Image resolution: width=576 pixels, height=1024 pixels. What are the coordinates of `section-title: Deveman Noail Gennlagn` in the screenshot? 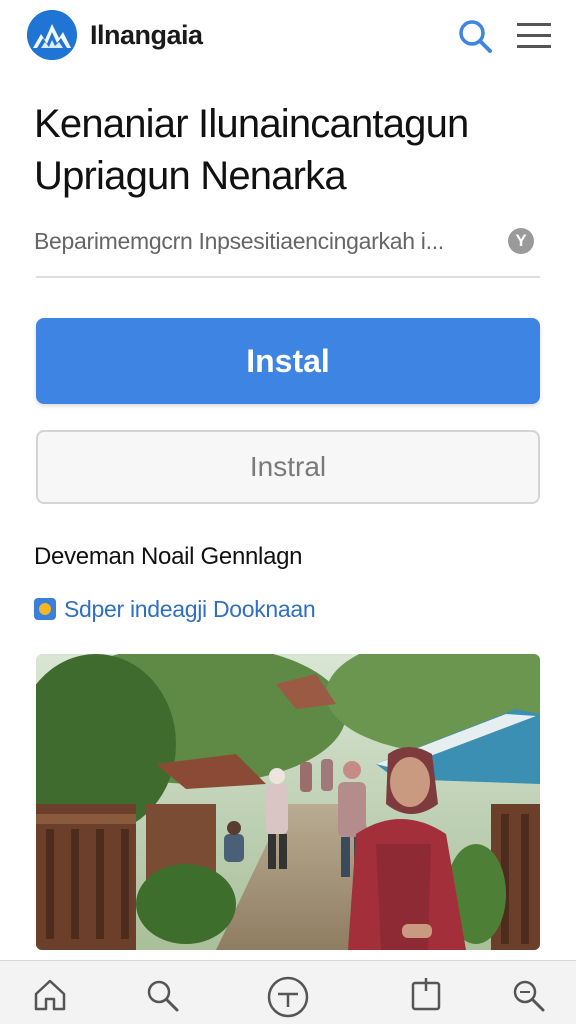 It's located at (168, 556).